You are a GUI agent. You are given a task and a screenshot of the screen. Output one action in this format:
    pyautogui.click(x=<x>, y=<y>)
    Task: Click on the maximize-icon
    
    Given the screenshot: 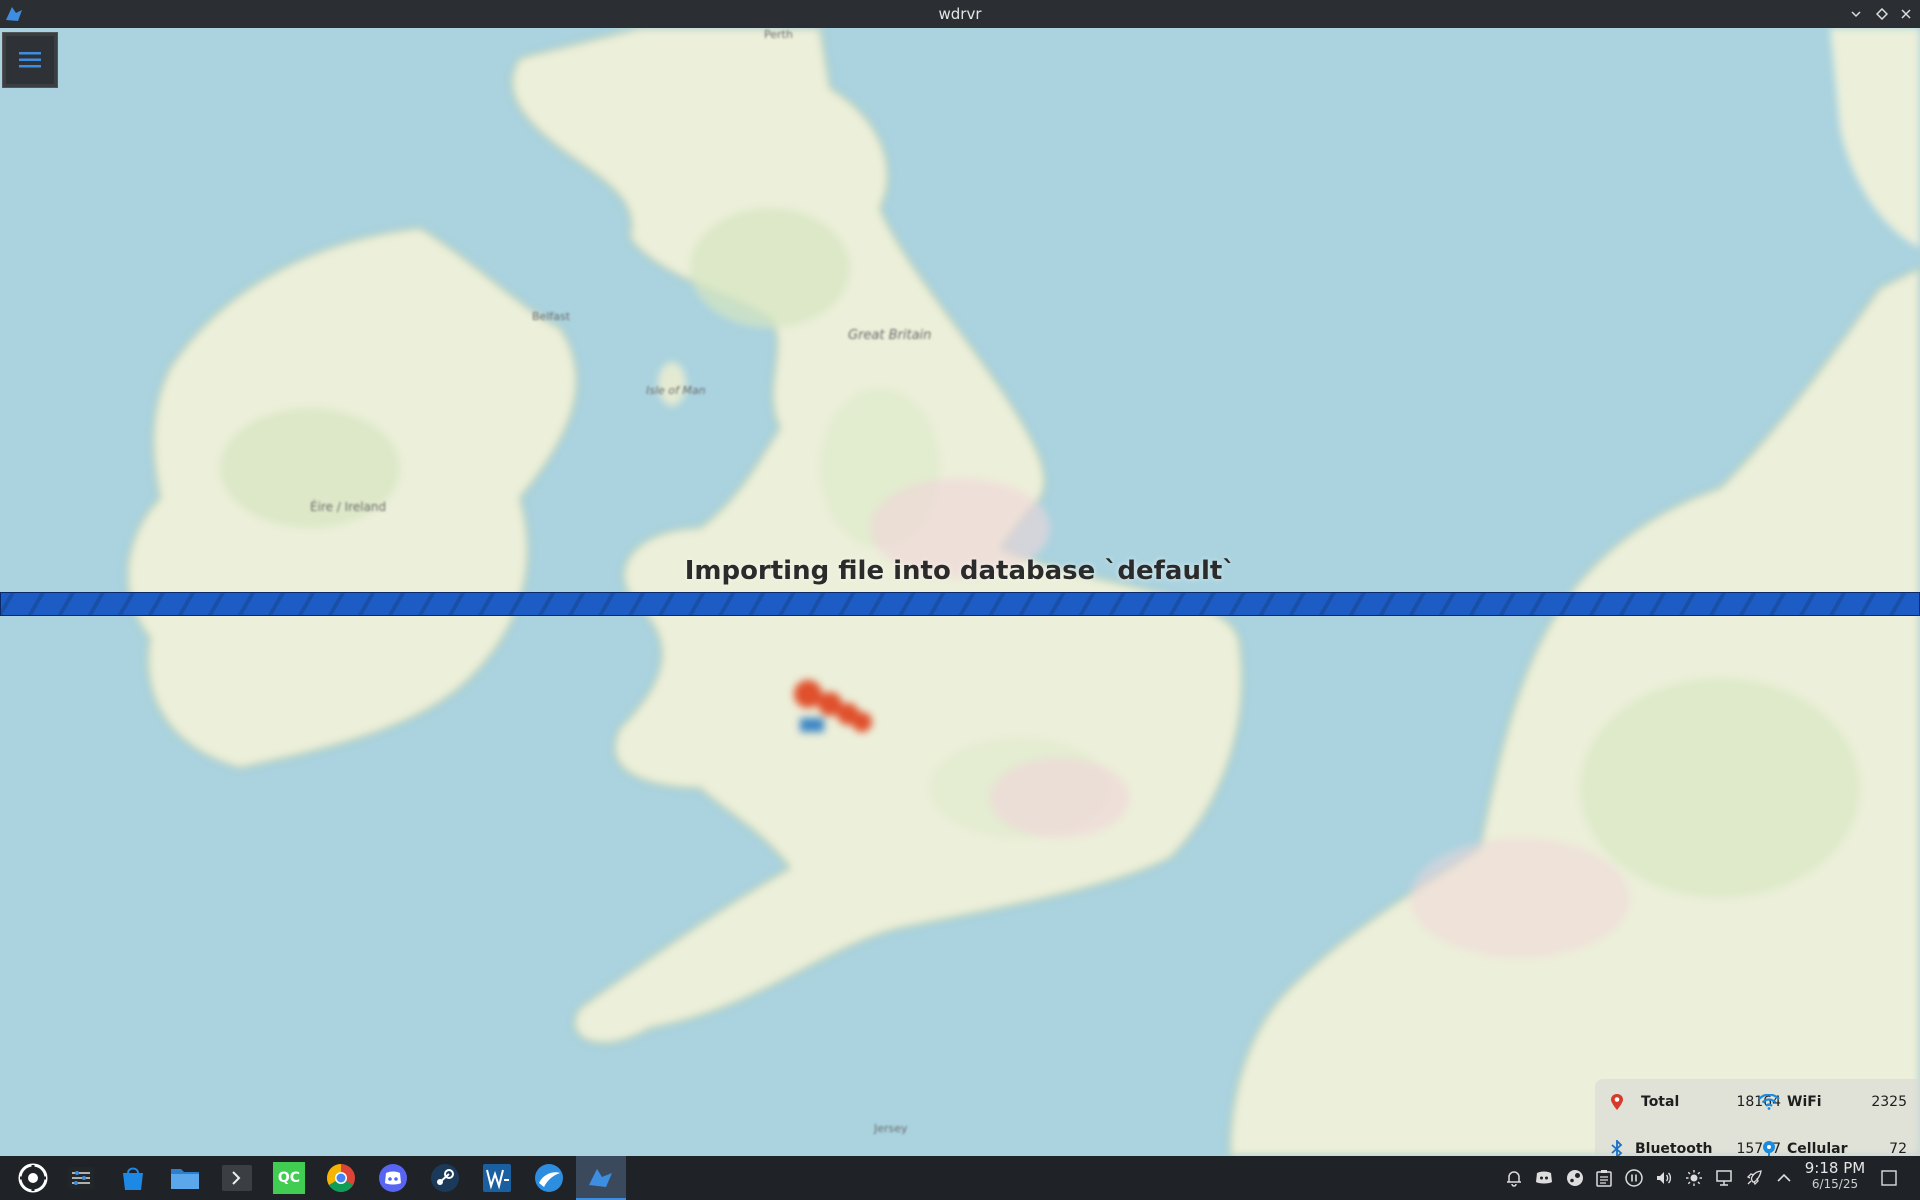 What is the action you would take?
    pyautogui.click(x=1882, y=14)
    